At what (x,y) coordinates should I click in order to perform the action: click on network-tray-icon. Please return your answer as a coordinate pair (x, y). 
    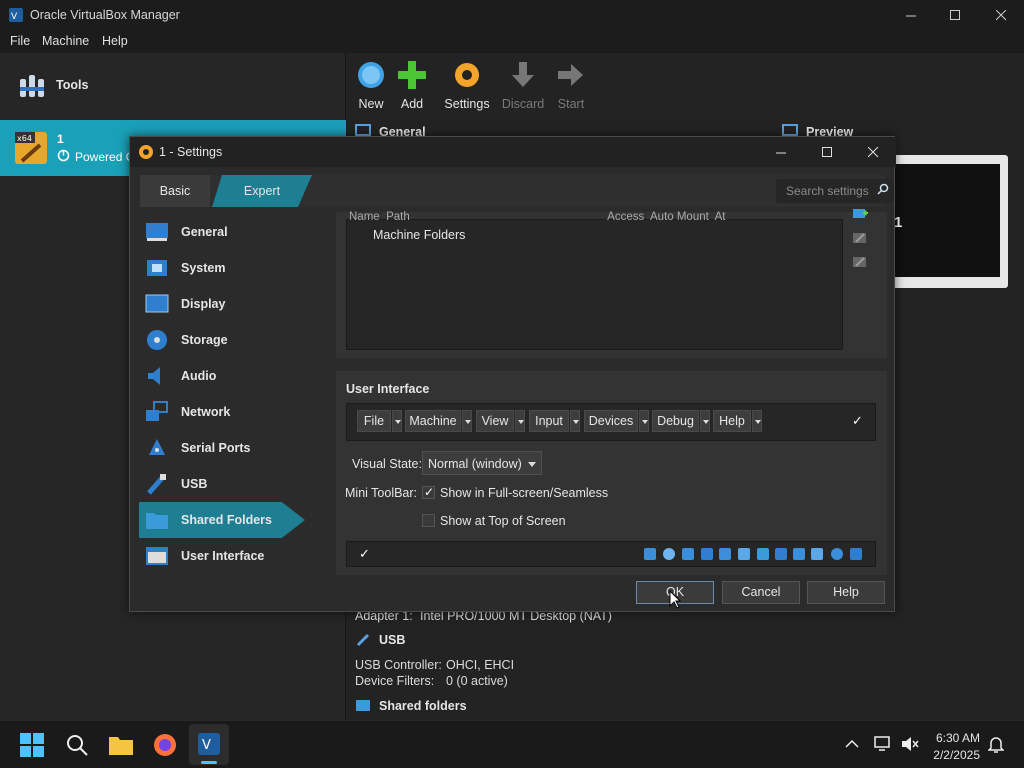
    Looking at the image, I should click on (883, 744).